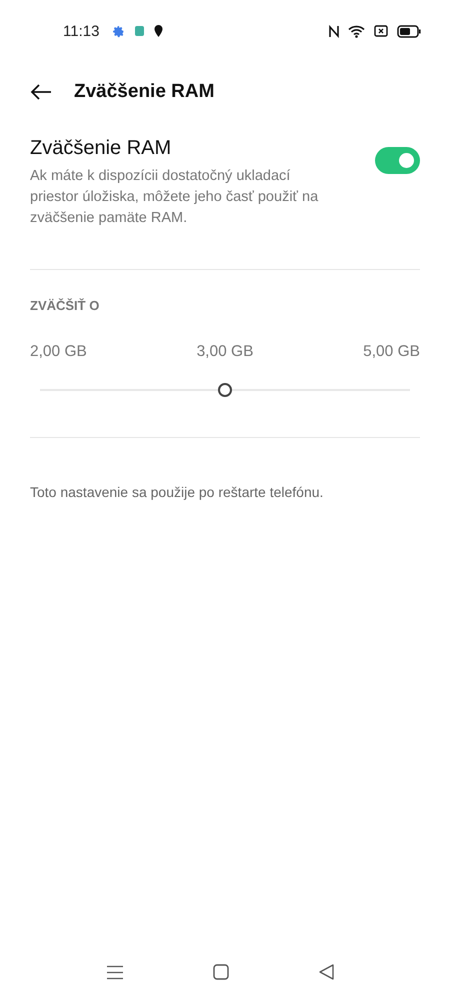 Image resolution: width=450 pixels, height=1000 pixels. What do you see at coordinates (114, 972) in the screenshot?
I see `menu-icon` at bounding box center [114, 972].